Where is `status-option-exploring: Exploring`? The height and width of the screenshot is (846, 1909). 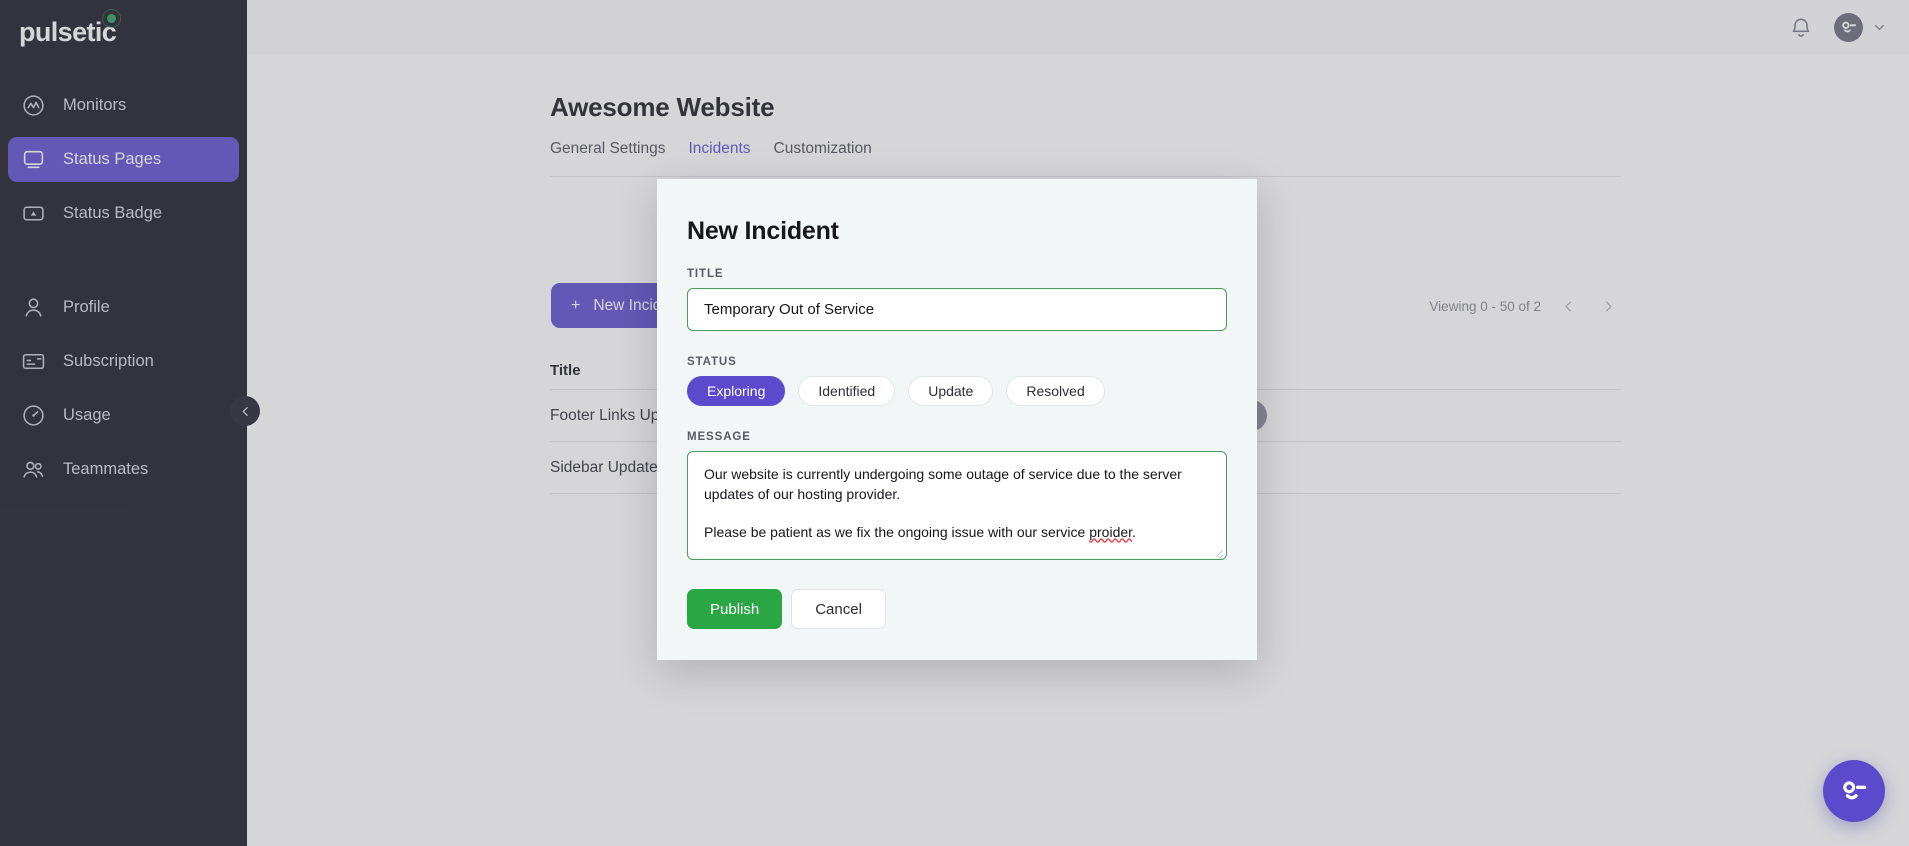 status-option-exploring: Exploring is located at coordinates (736, 391).